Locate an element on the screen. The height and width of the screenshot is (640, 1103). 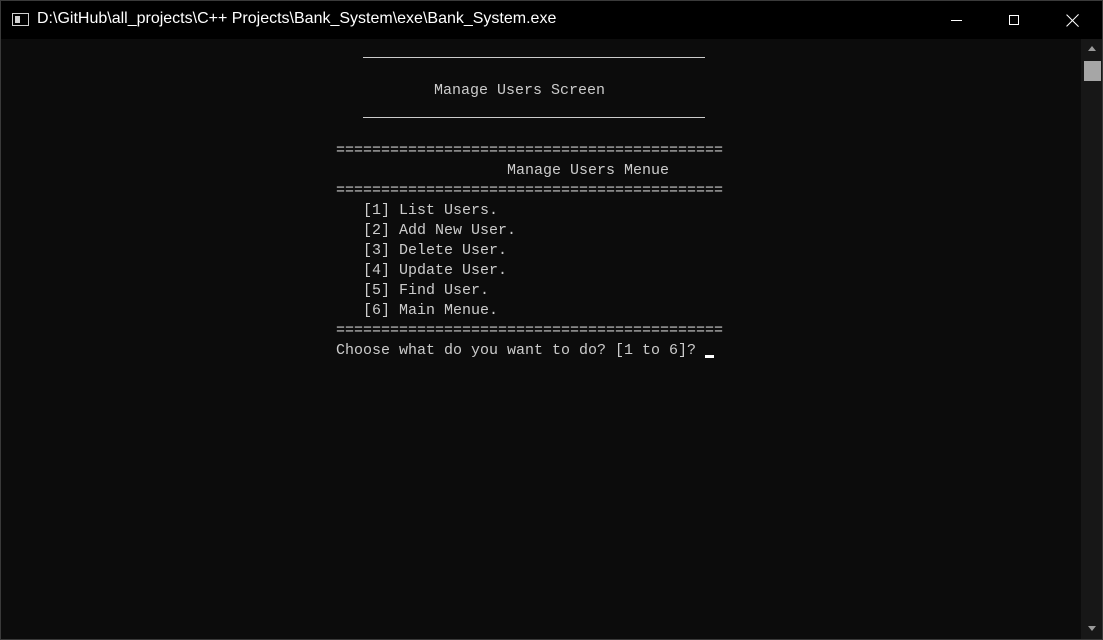
chevron-down-icon is located at coordinates (1092, 628).